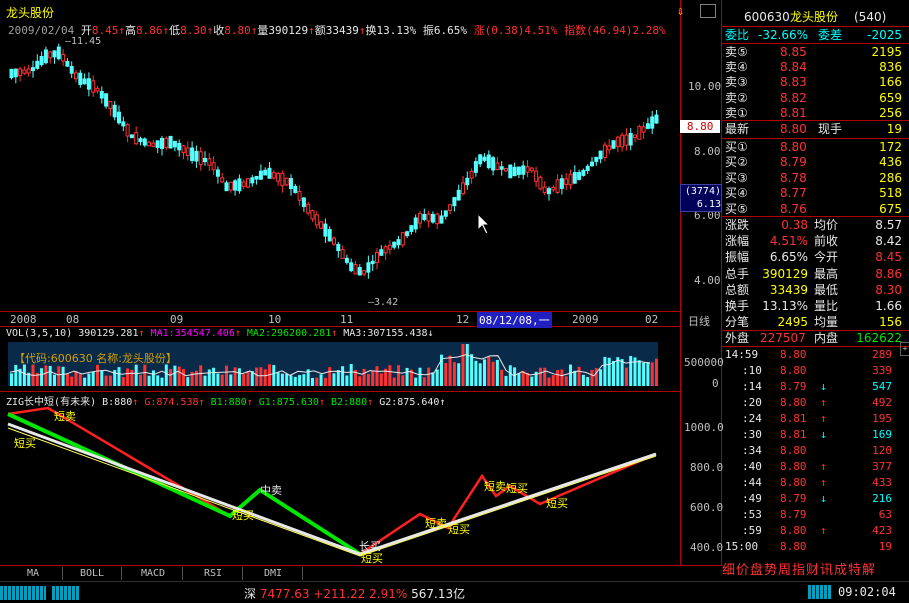 Image resolution: width=909 pixels, height=603 pixels. I want to click on tick-row: :44 8.80 ↑ 433, so click(814, 483).